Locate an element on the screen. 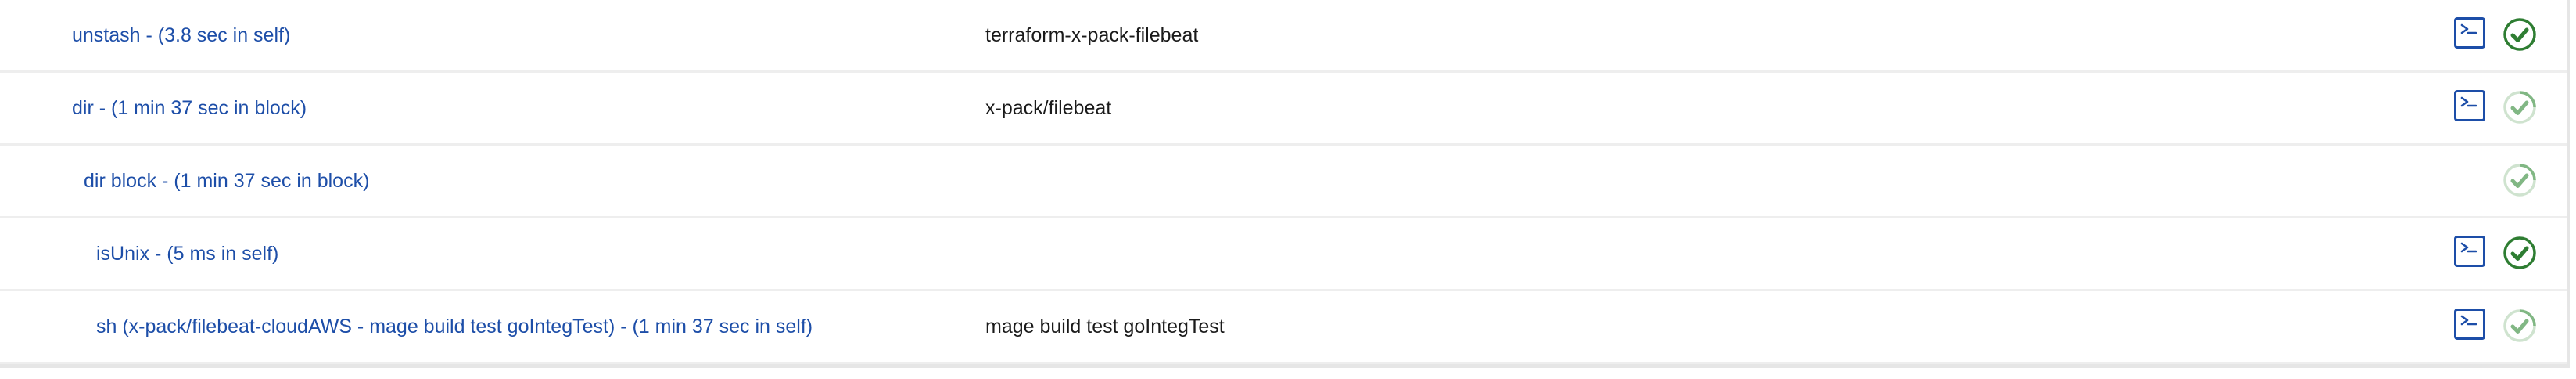  step-link: unstash - (3.8 sec in self) is located at coordinates (181, 35).